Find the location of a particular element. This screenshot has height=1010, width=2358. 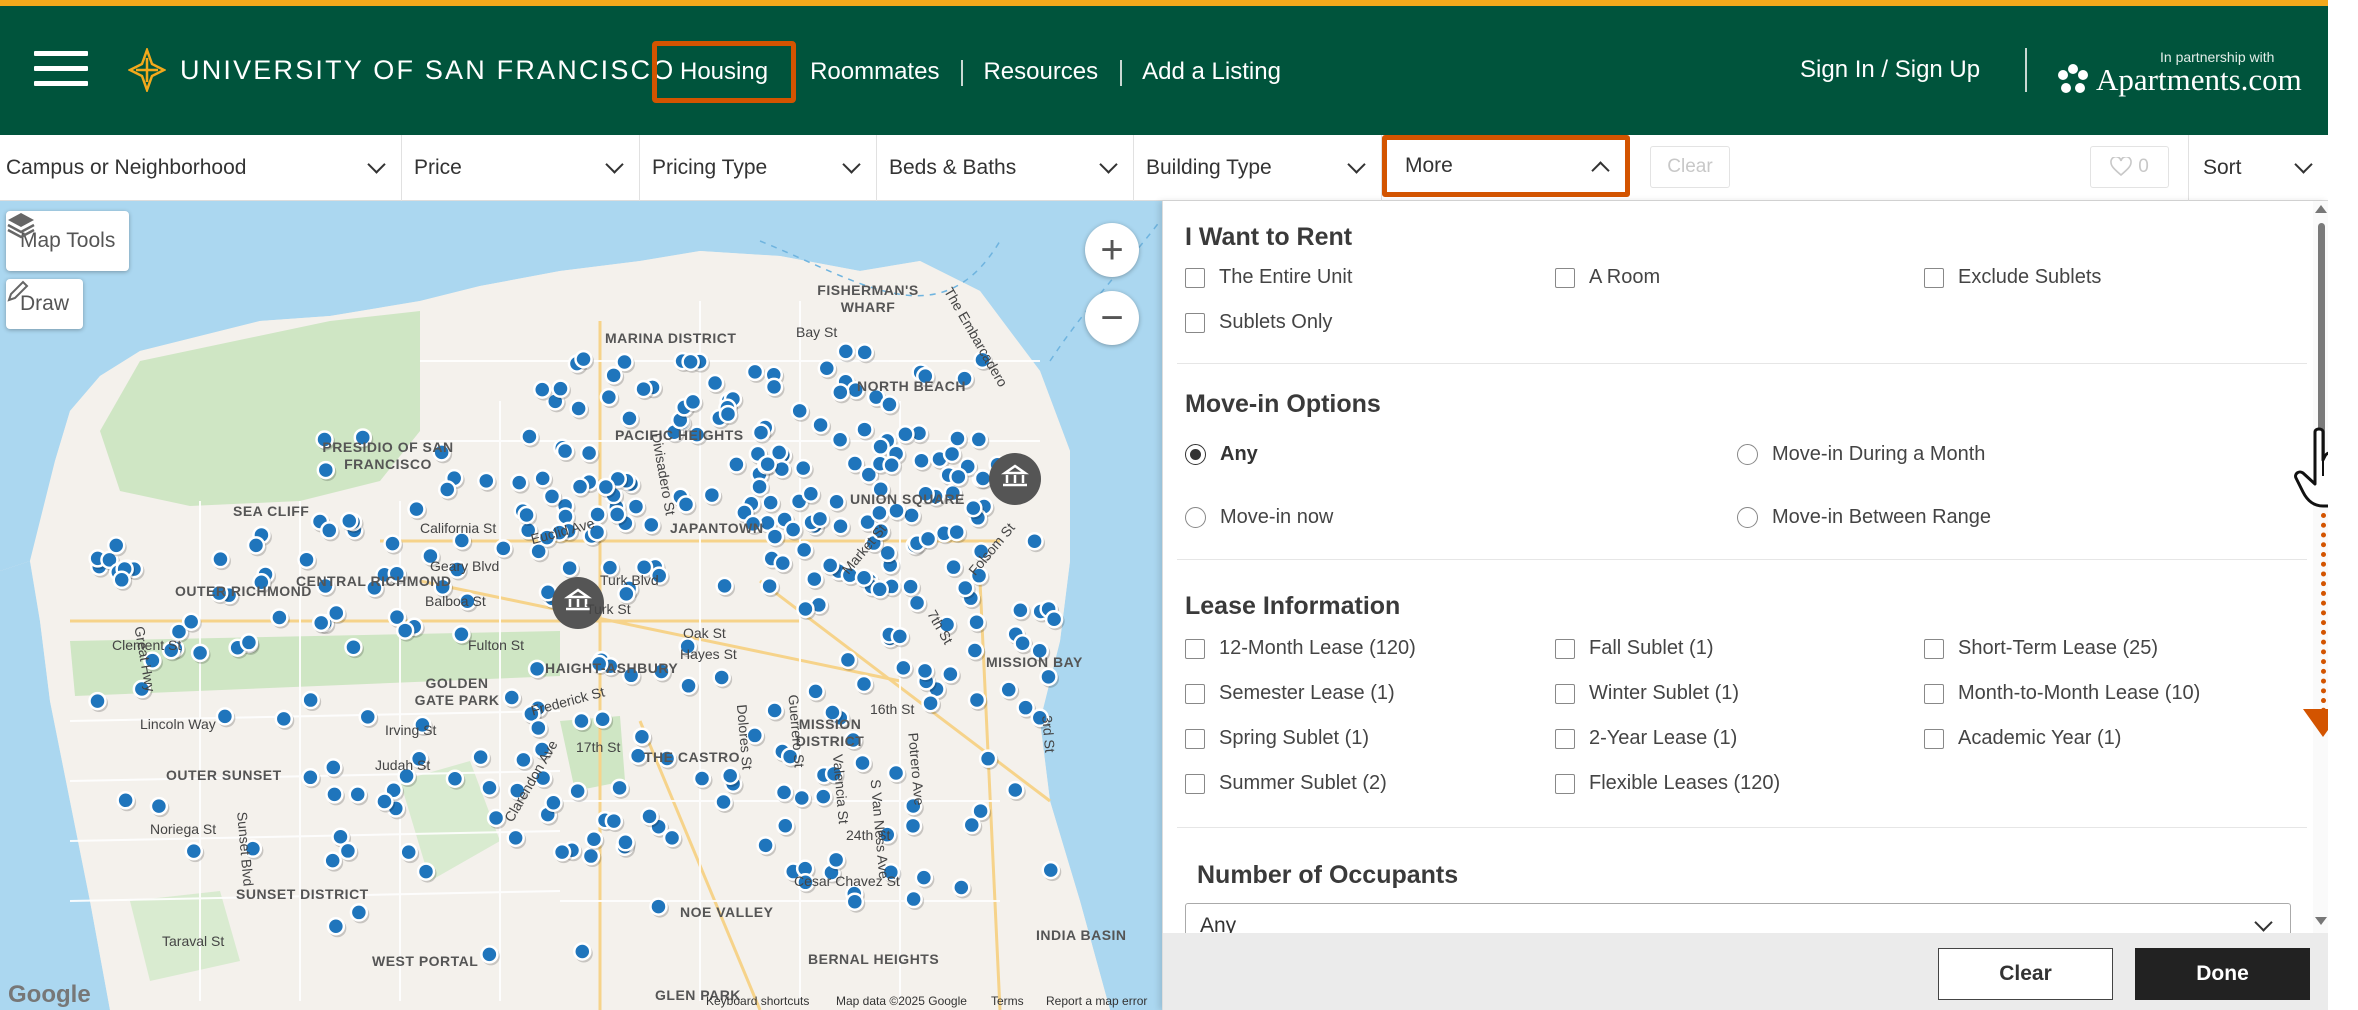

clear-filters-button: Clear is located at coordinates (1690, 167).